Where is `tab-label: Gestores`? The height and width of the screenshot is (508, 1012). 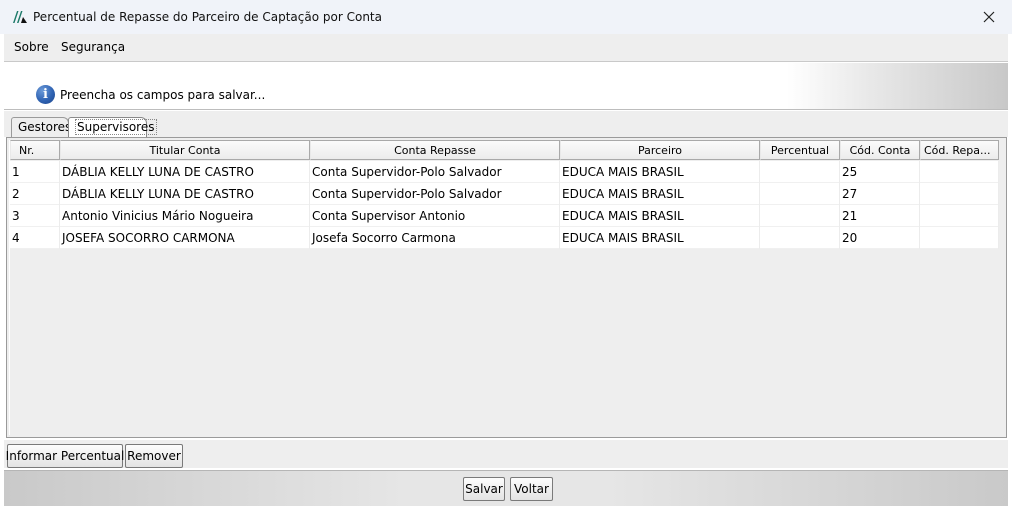 tab-label: Gestores is located at coordinates (45, 127).